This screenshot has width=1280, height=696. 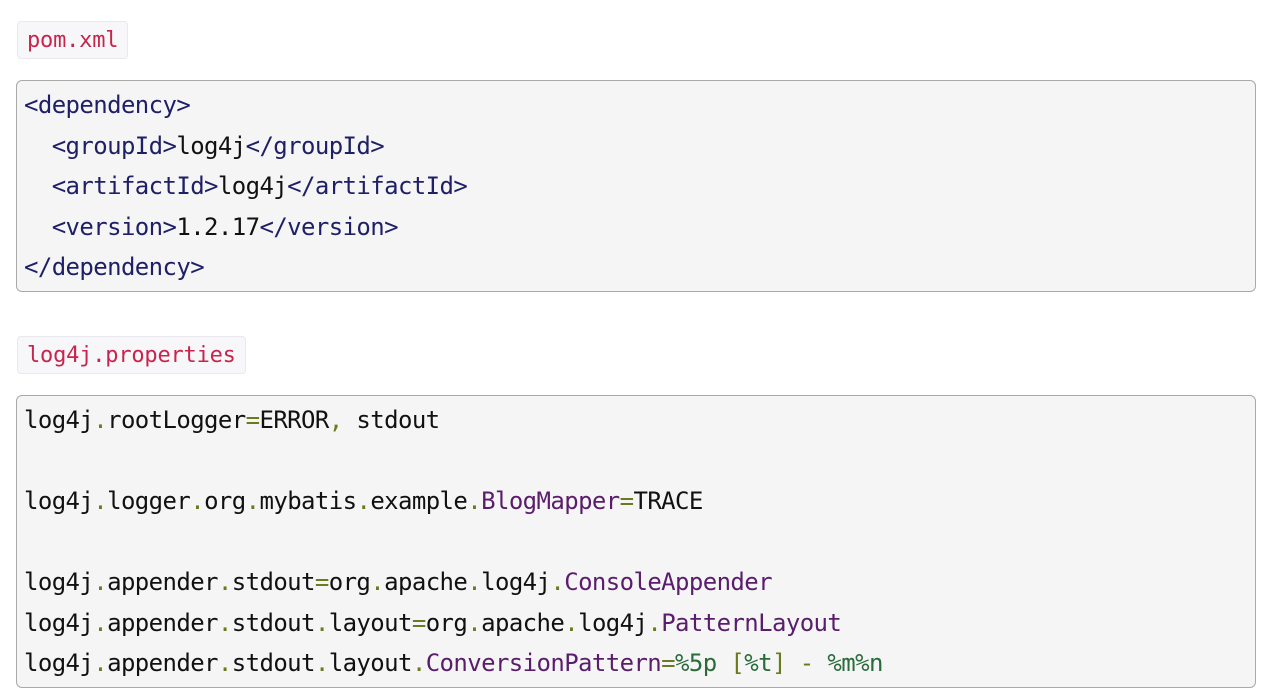 What do you see at coordinates (114, 267) in the screenshot?
I see `xml-open-tag: </dependency>` at bounding box center [114, 267].